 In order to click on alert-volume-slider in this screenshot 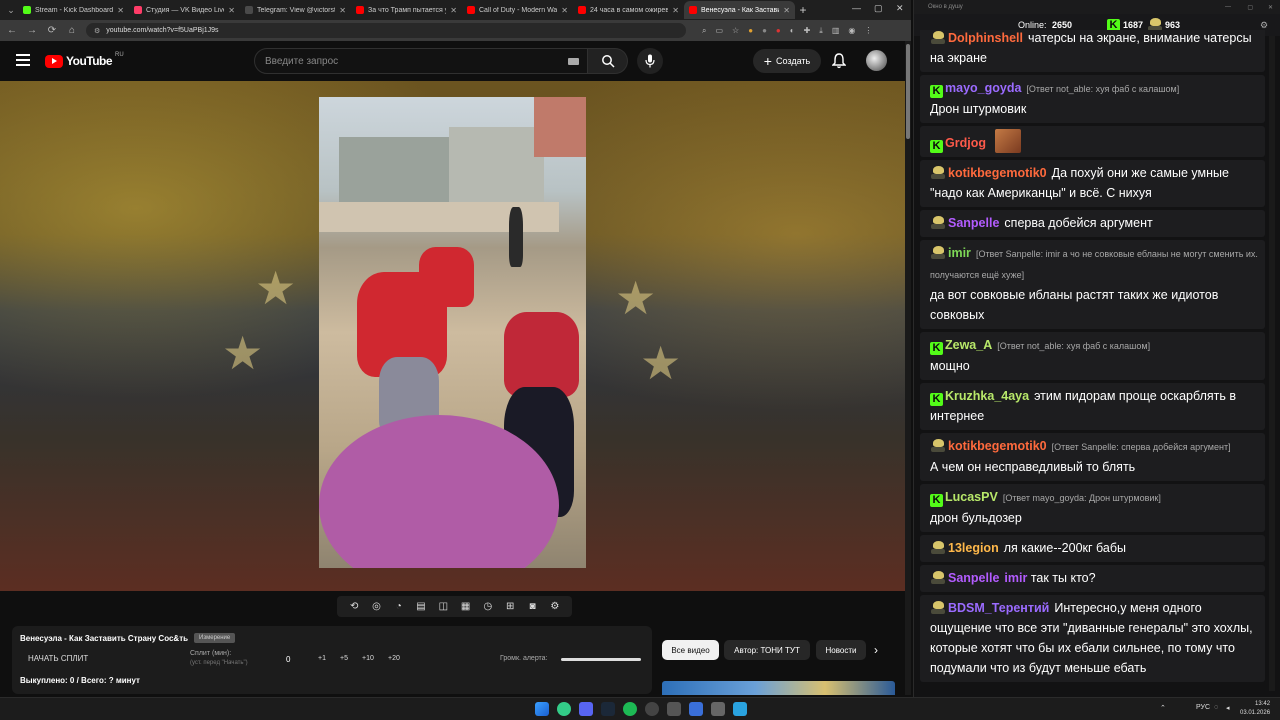, I will do `click(601, 659)`.